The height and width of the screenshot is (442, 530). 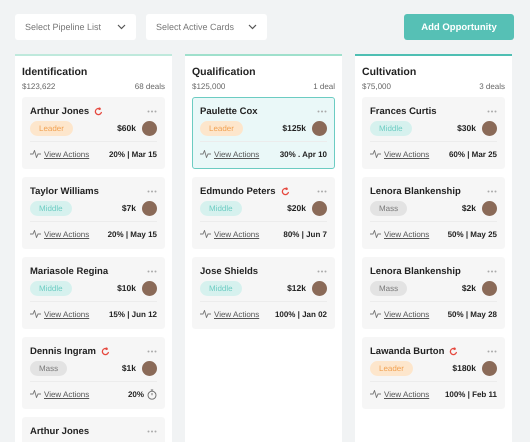 I want to click on progress-date: 80% | Jun 7, so click(x=305, y=234).